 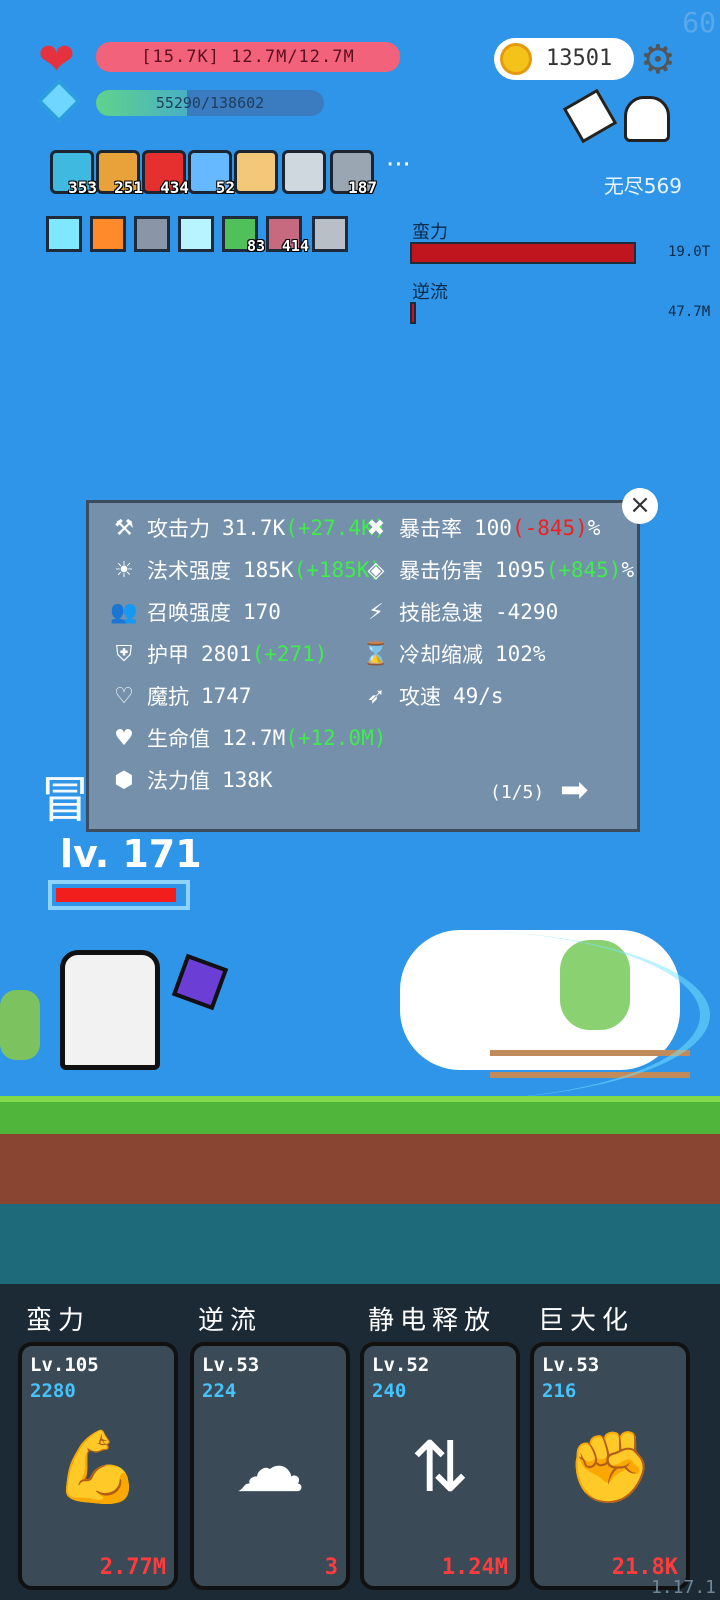 I want to click on crossed-swords-icon: ✖, so click(x=376, y=528).